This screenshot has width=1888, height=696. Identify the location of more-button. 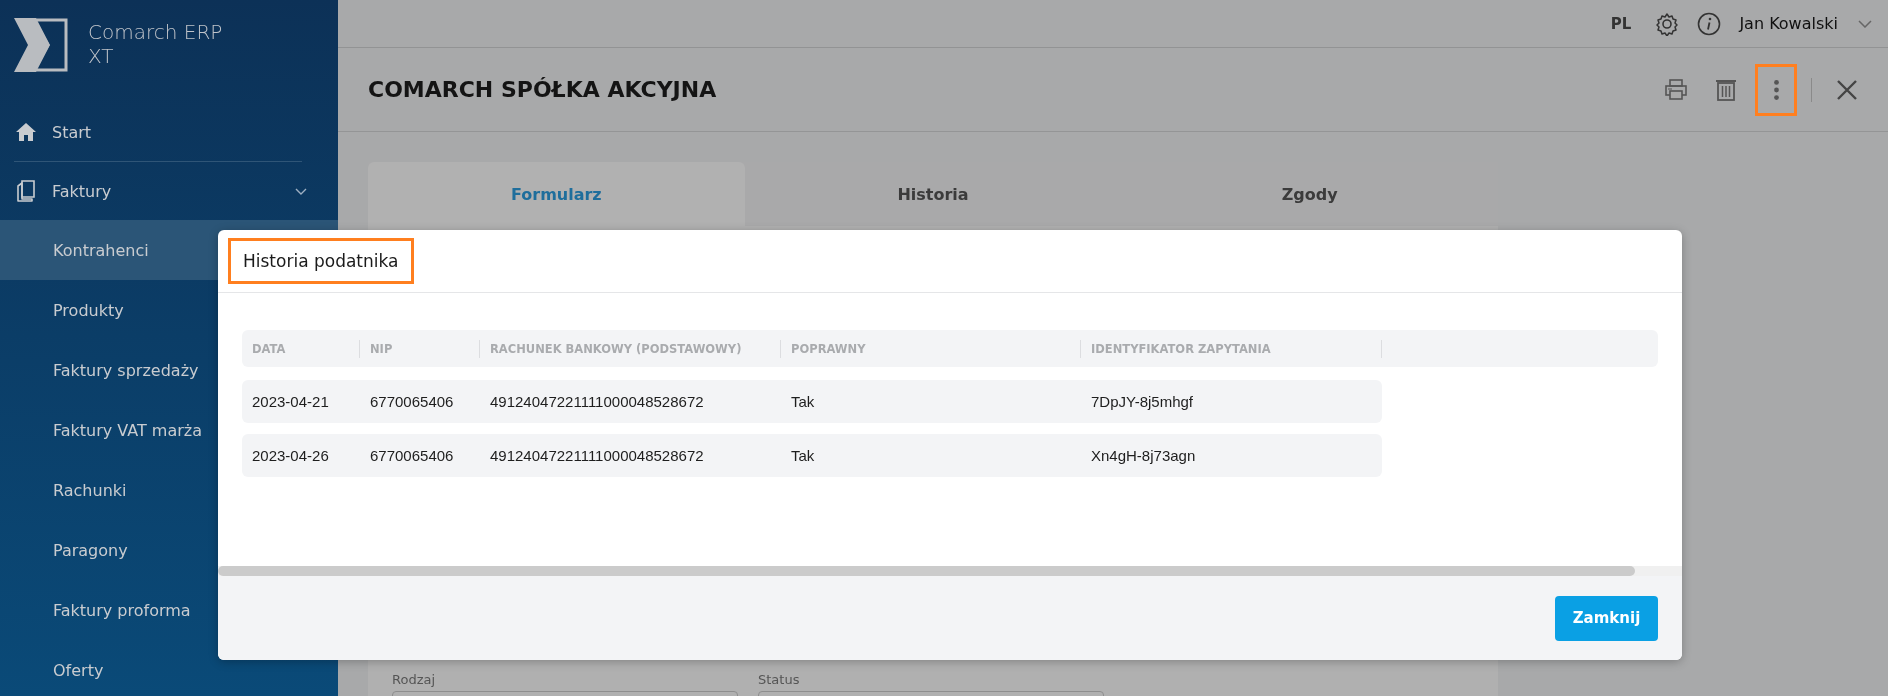
(1776, 89).